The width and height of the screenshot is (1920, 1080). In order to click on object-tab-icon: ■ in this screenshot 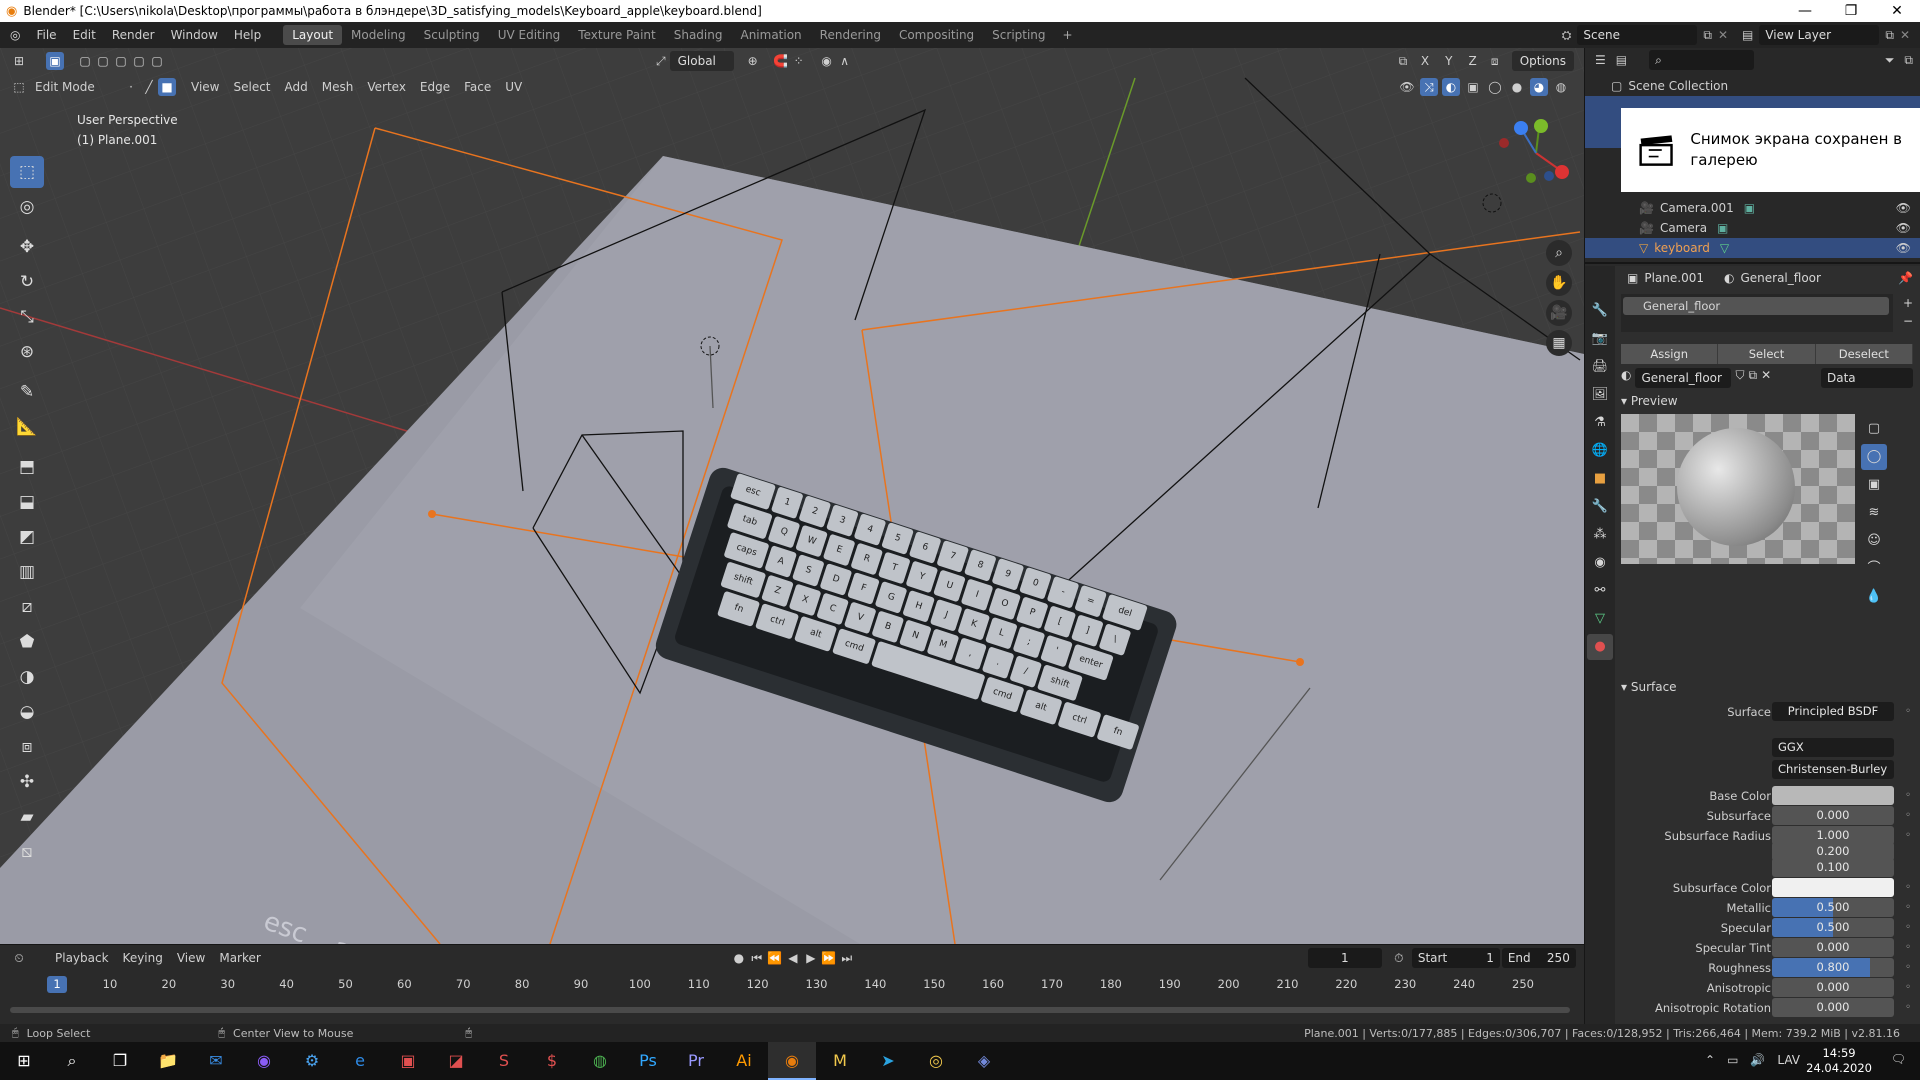, I will do `click(1600, 479)`.